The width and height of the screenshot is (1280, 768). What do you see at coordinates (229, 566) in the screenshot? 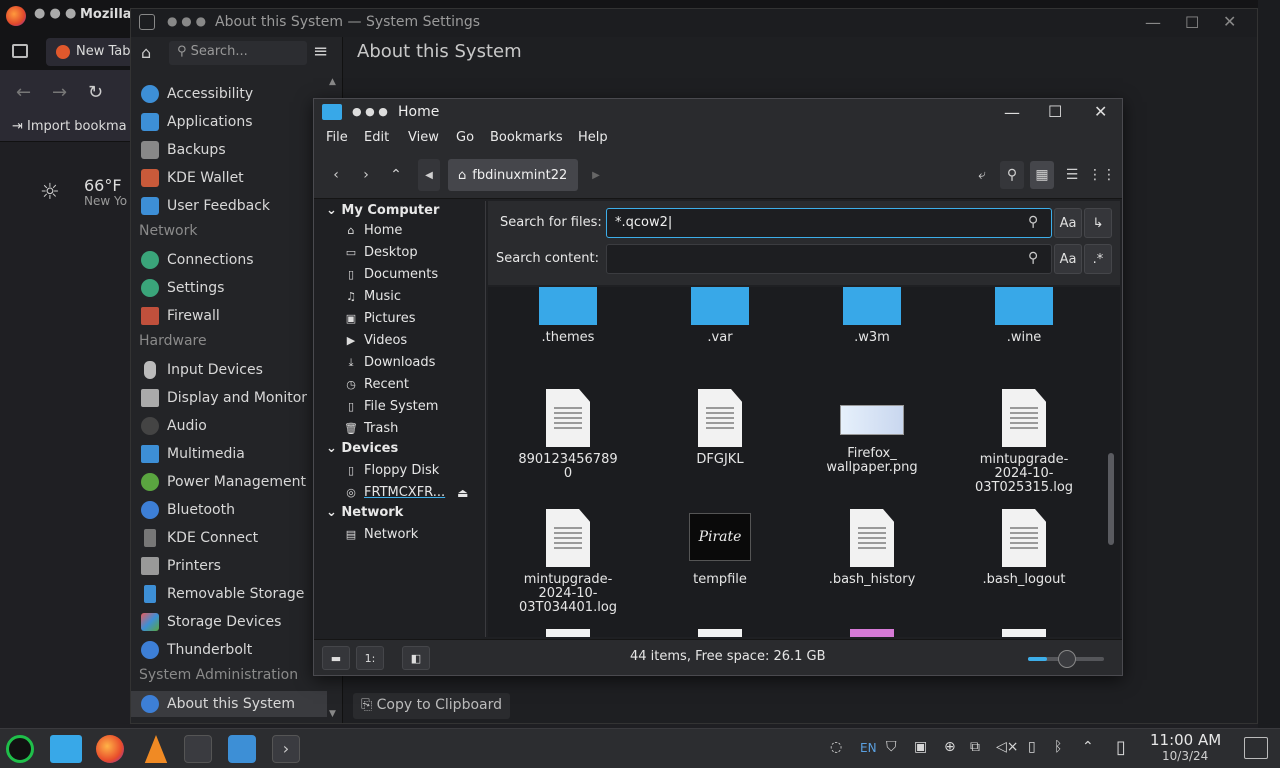
I see `sidebar-item-printers: Printers` at bounding box center [229, 566].